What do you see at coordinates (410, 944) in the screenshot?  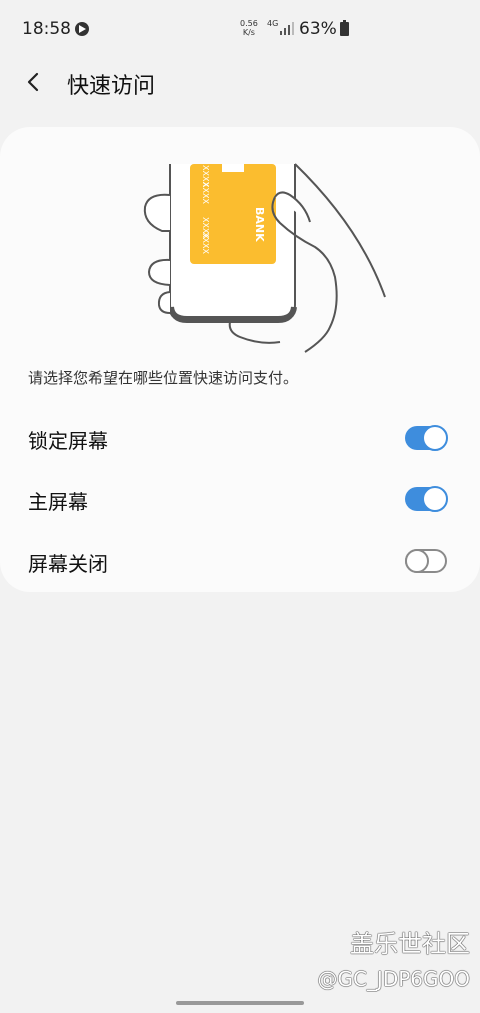 I see `watermark-title: 盖乐世社区` at bounding box center [410, 944].